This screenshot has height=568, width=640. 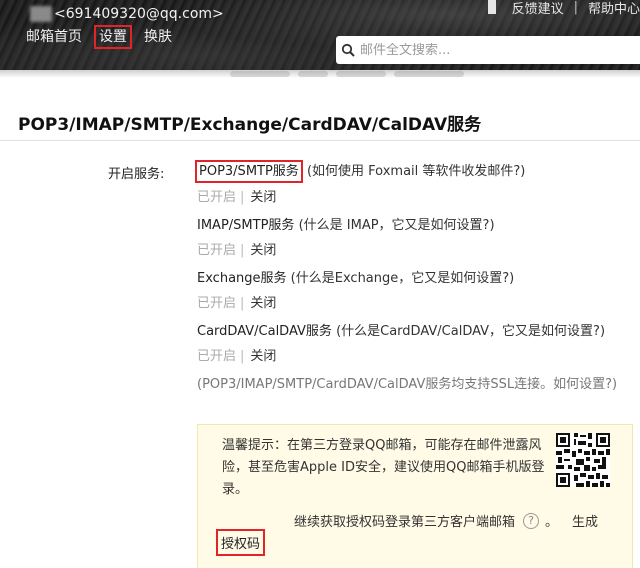 I want to click on search-icon, so click(x=348, y=50).